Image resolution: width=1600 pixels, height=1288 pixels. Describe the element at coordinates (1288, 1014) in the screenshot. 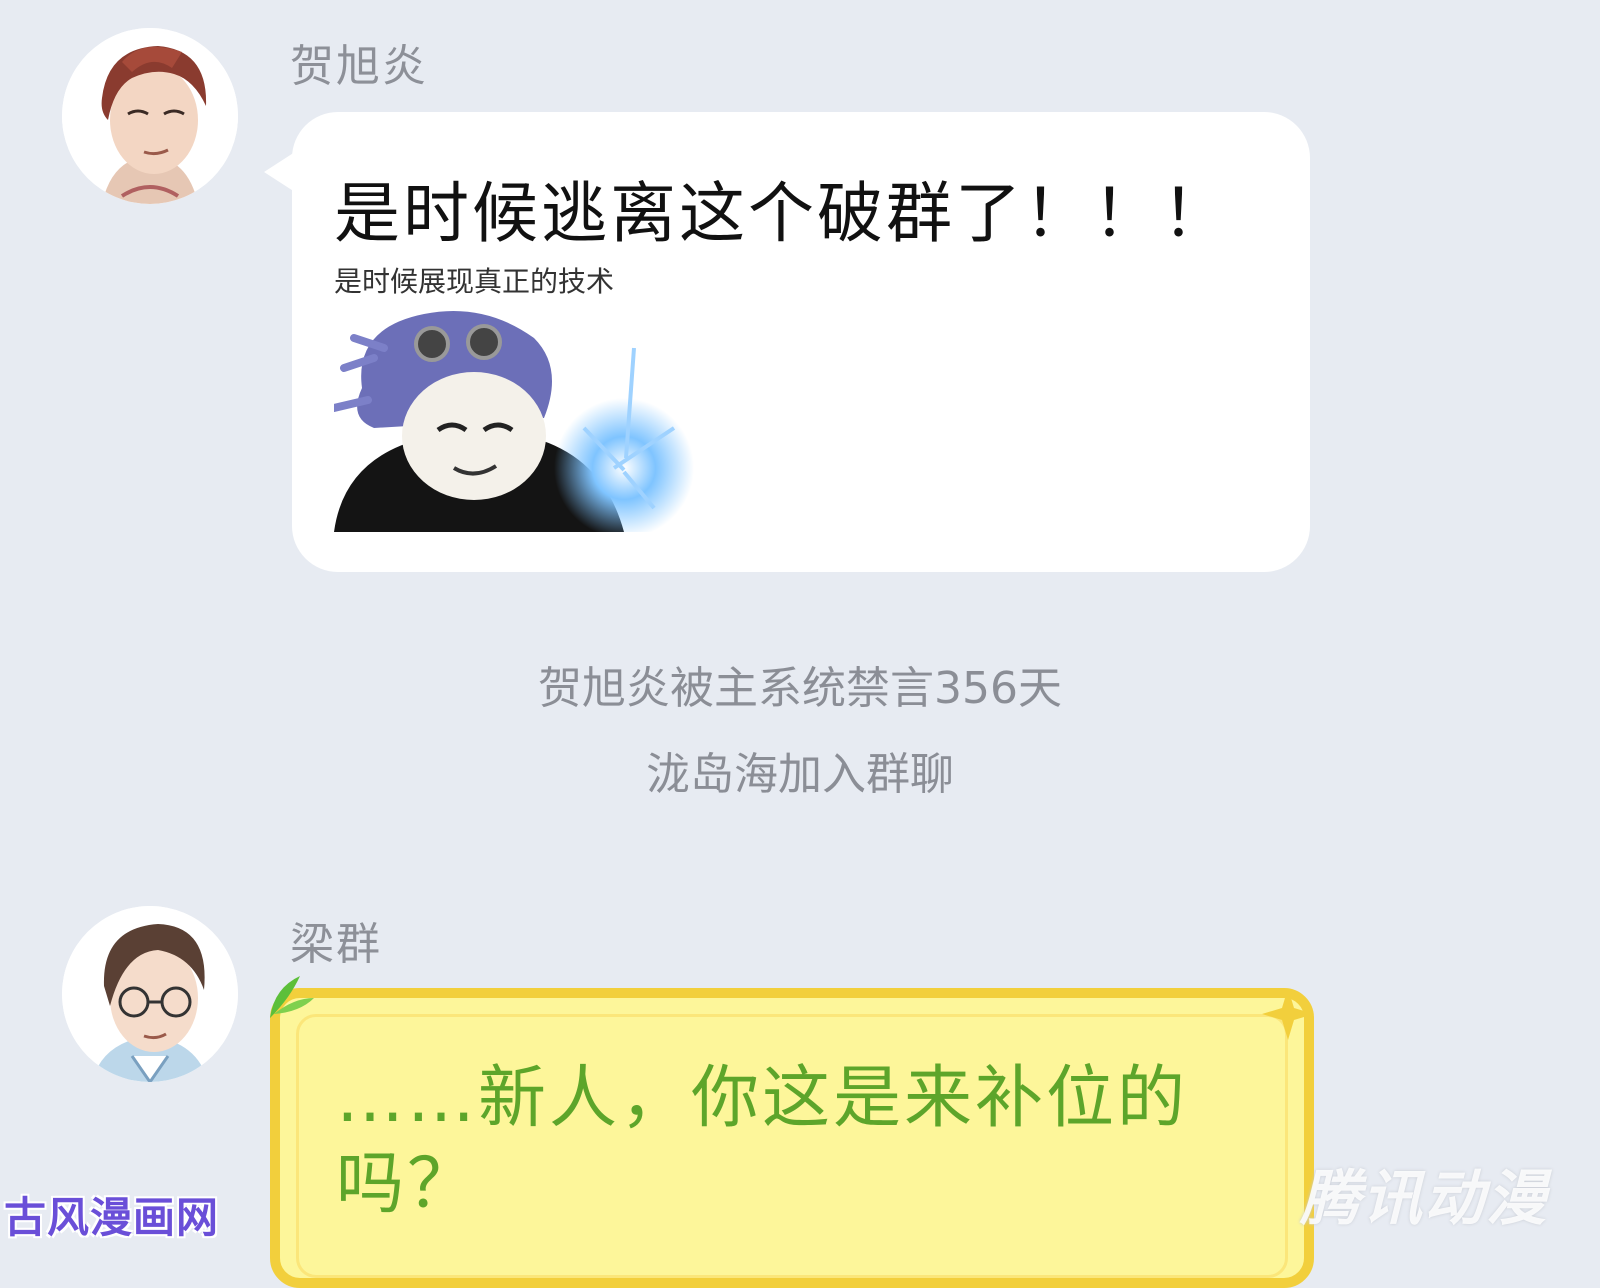

I see `star-decoration-icon` at that location.